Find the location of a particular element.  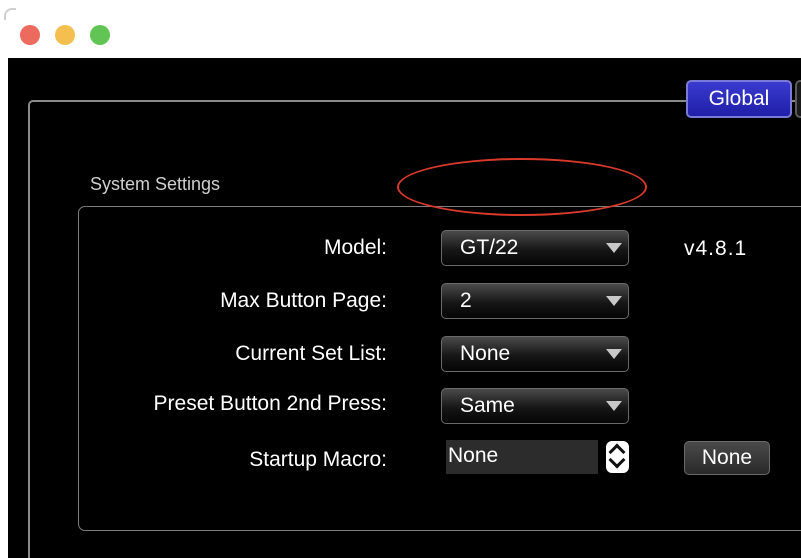

current-set-list-label: Current Set List: is located at coordinates (311, 353).